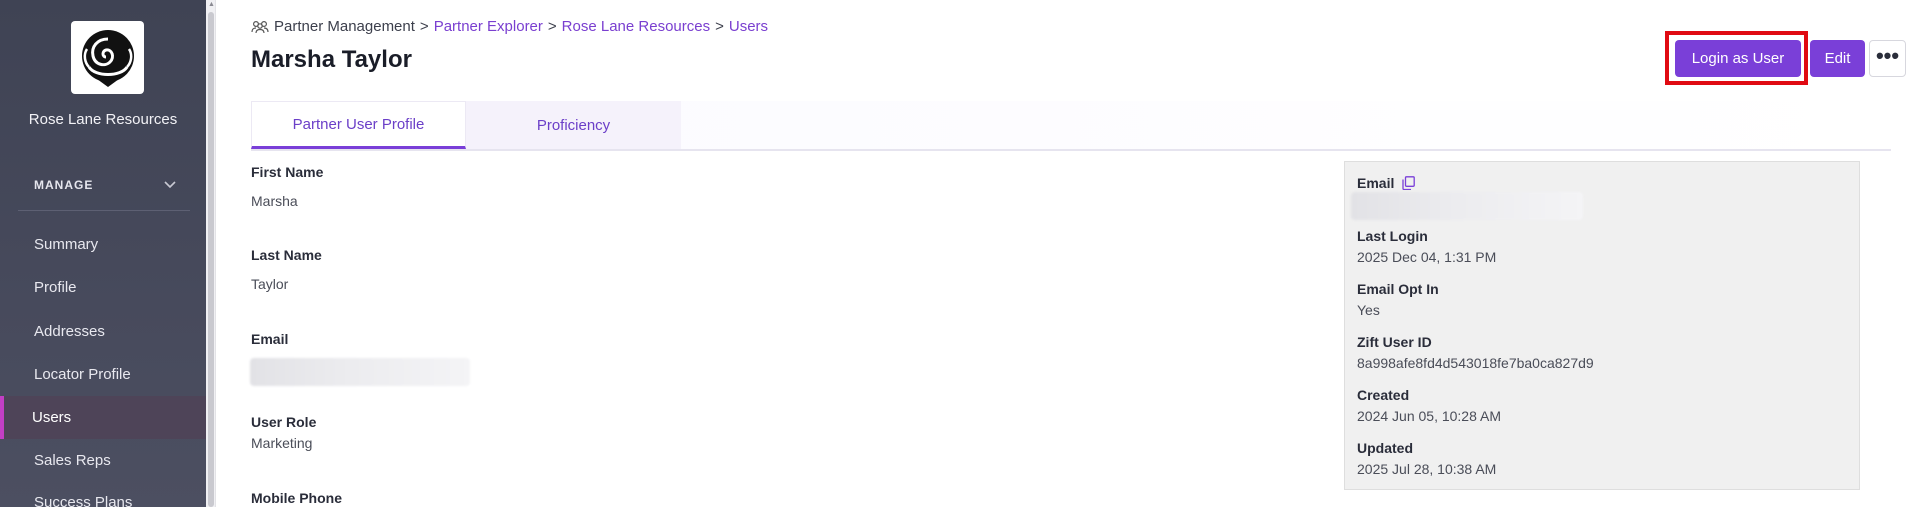 This screenshot has width=1922, height=507. Describe the element at coordinates (344, 26) in the screenshot. I see `breadcrumb-root: Partner Management` at that location.